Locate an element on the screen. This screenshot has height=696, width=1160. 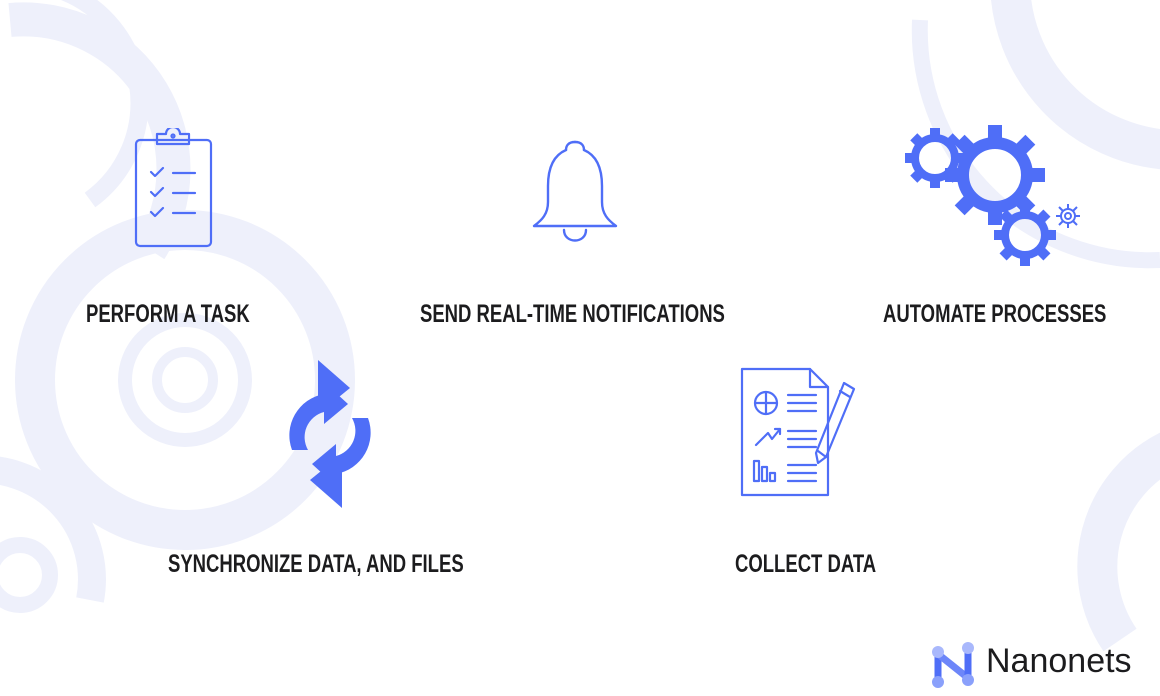
clipboard-checklist-icon is located at coordinates (173, 188).